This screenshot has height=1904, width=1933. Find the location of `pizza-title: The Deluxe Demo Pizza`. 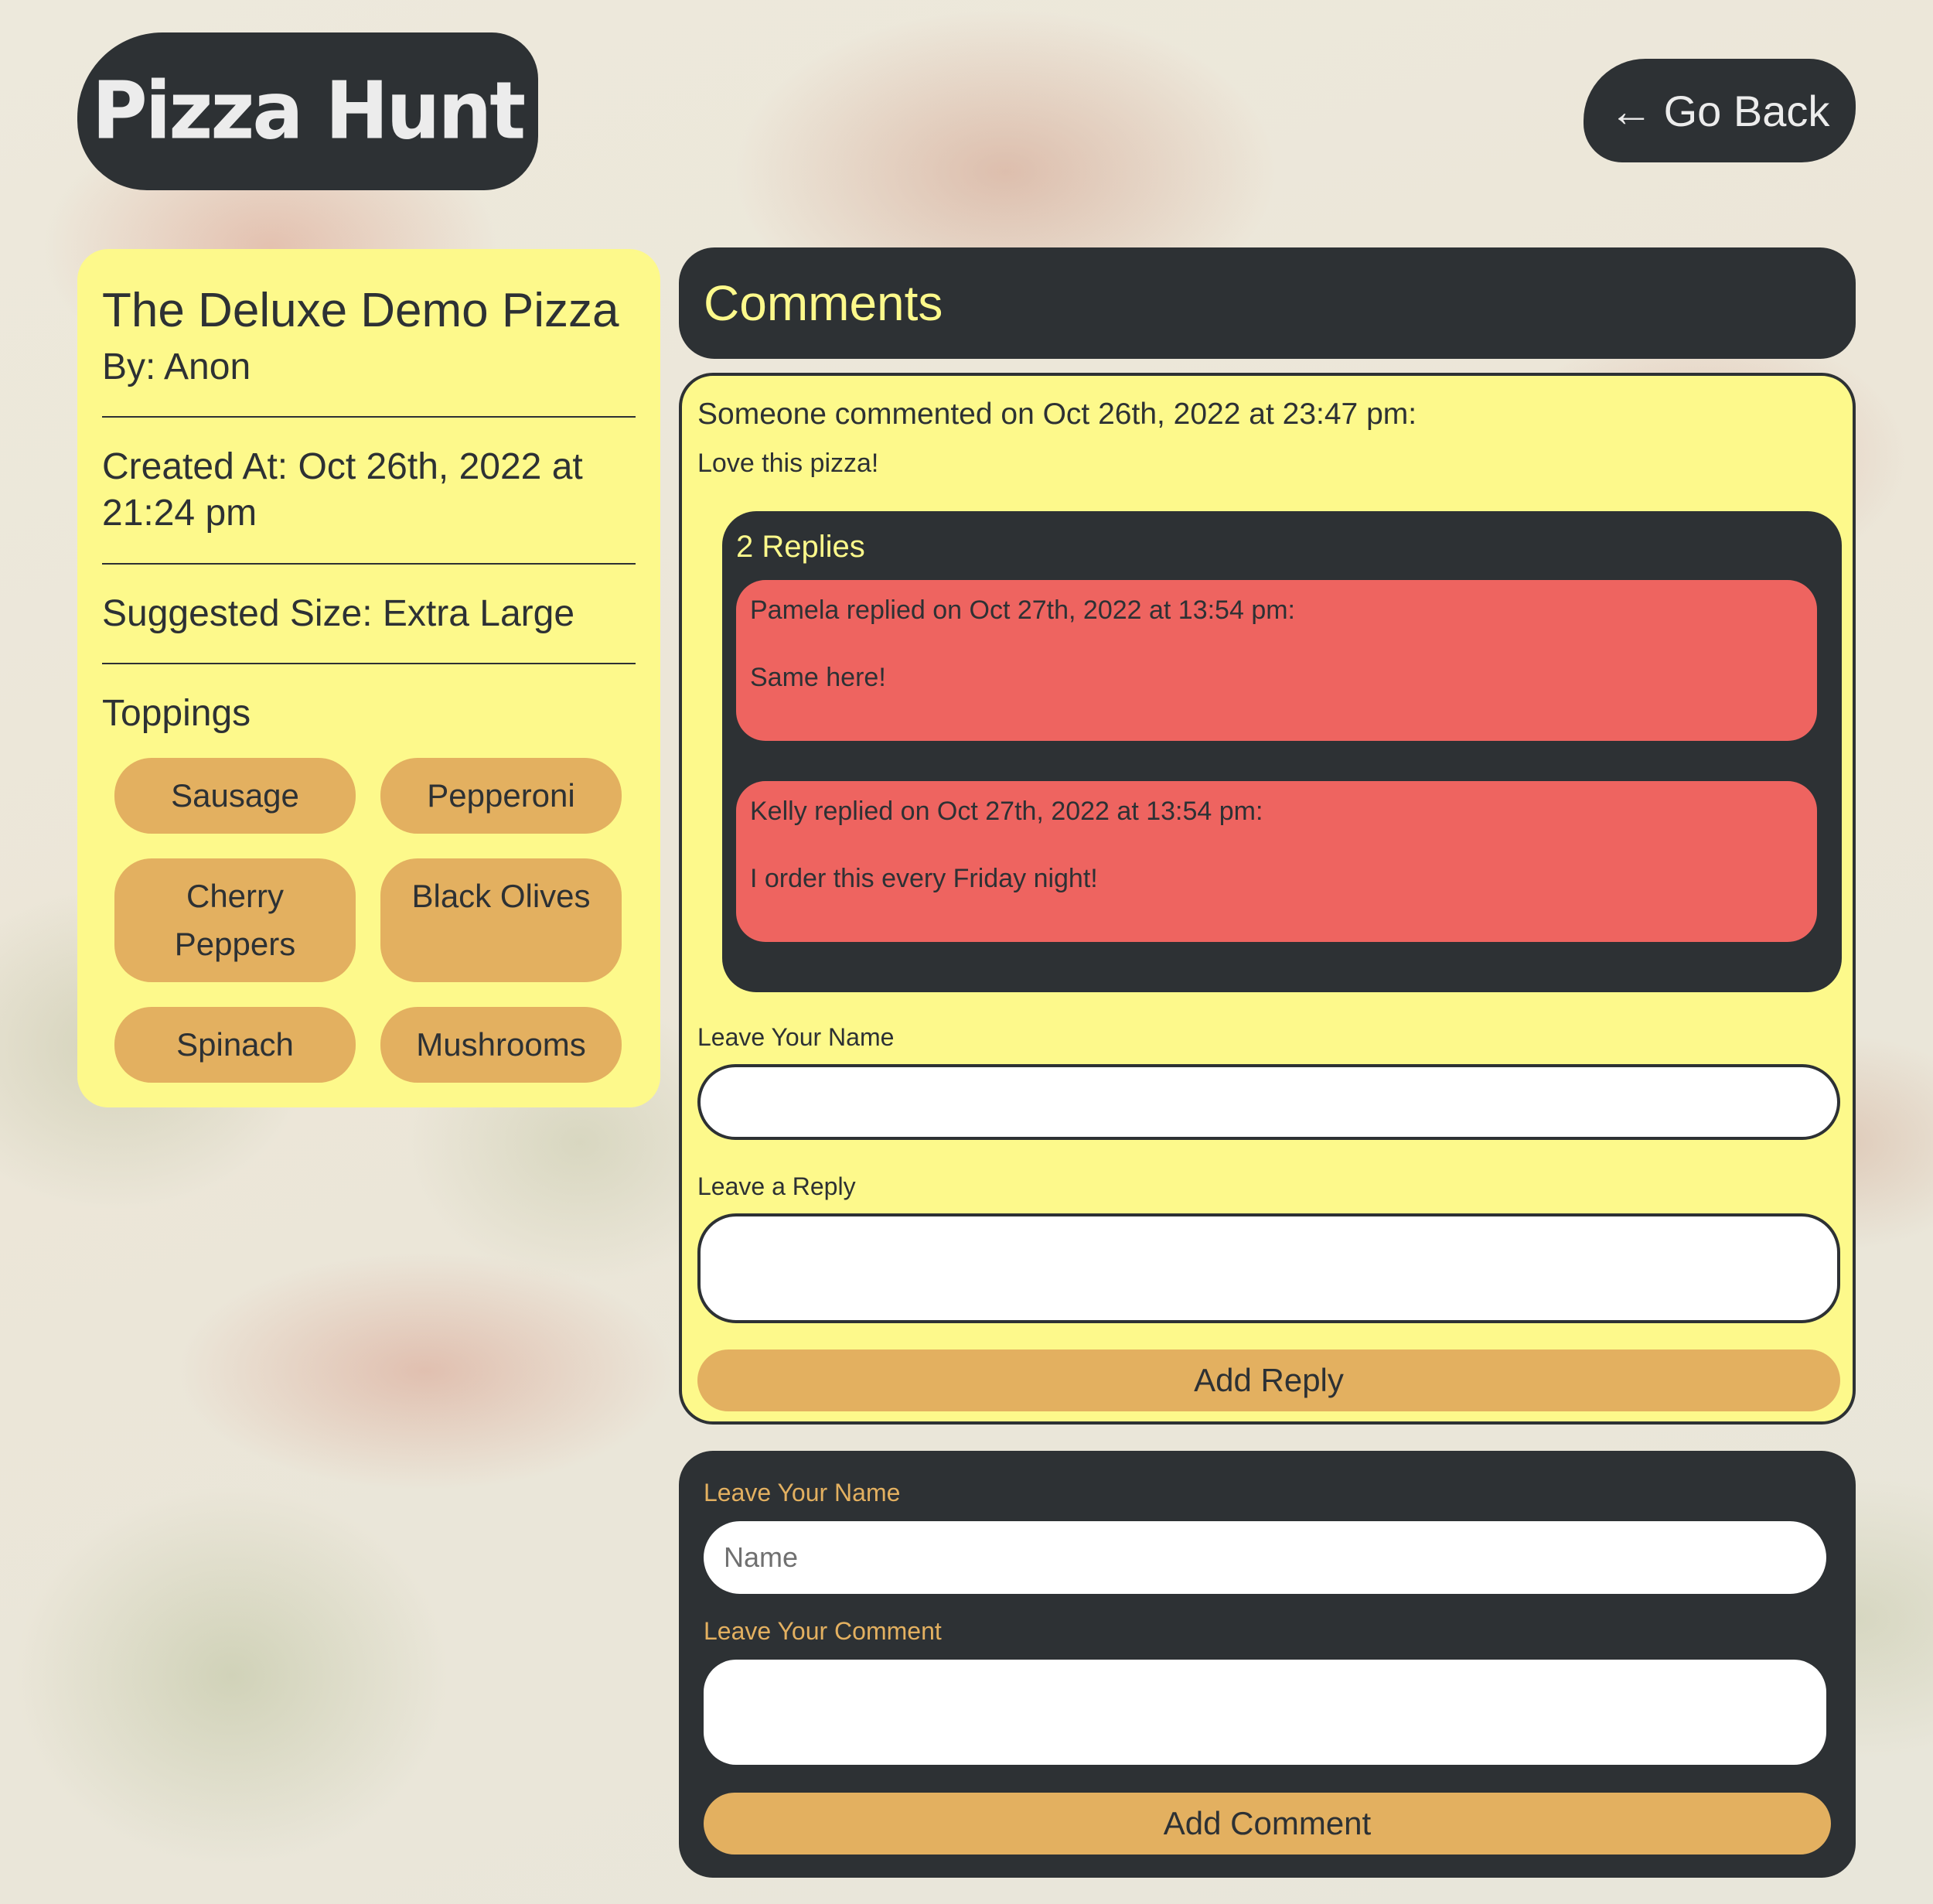

pizza-title: The Deluxe Demo Pizza is located at coordinates (360, 311).